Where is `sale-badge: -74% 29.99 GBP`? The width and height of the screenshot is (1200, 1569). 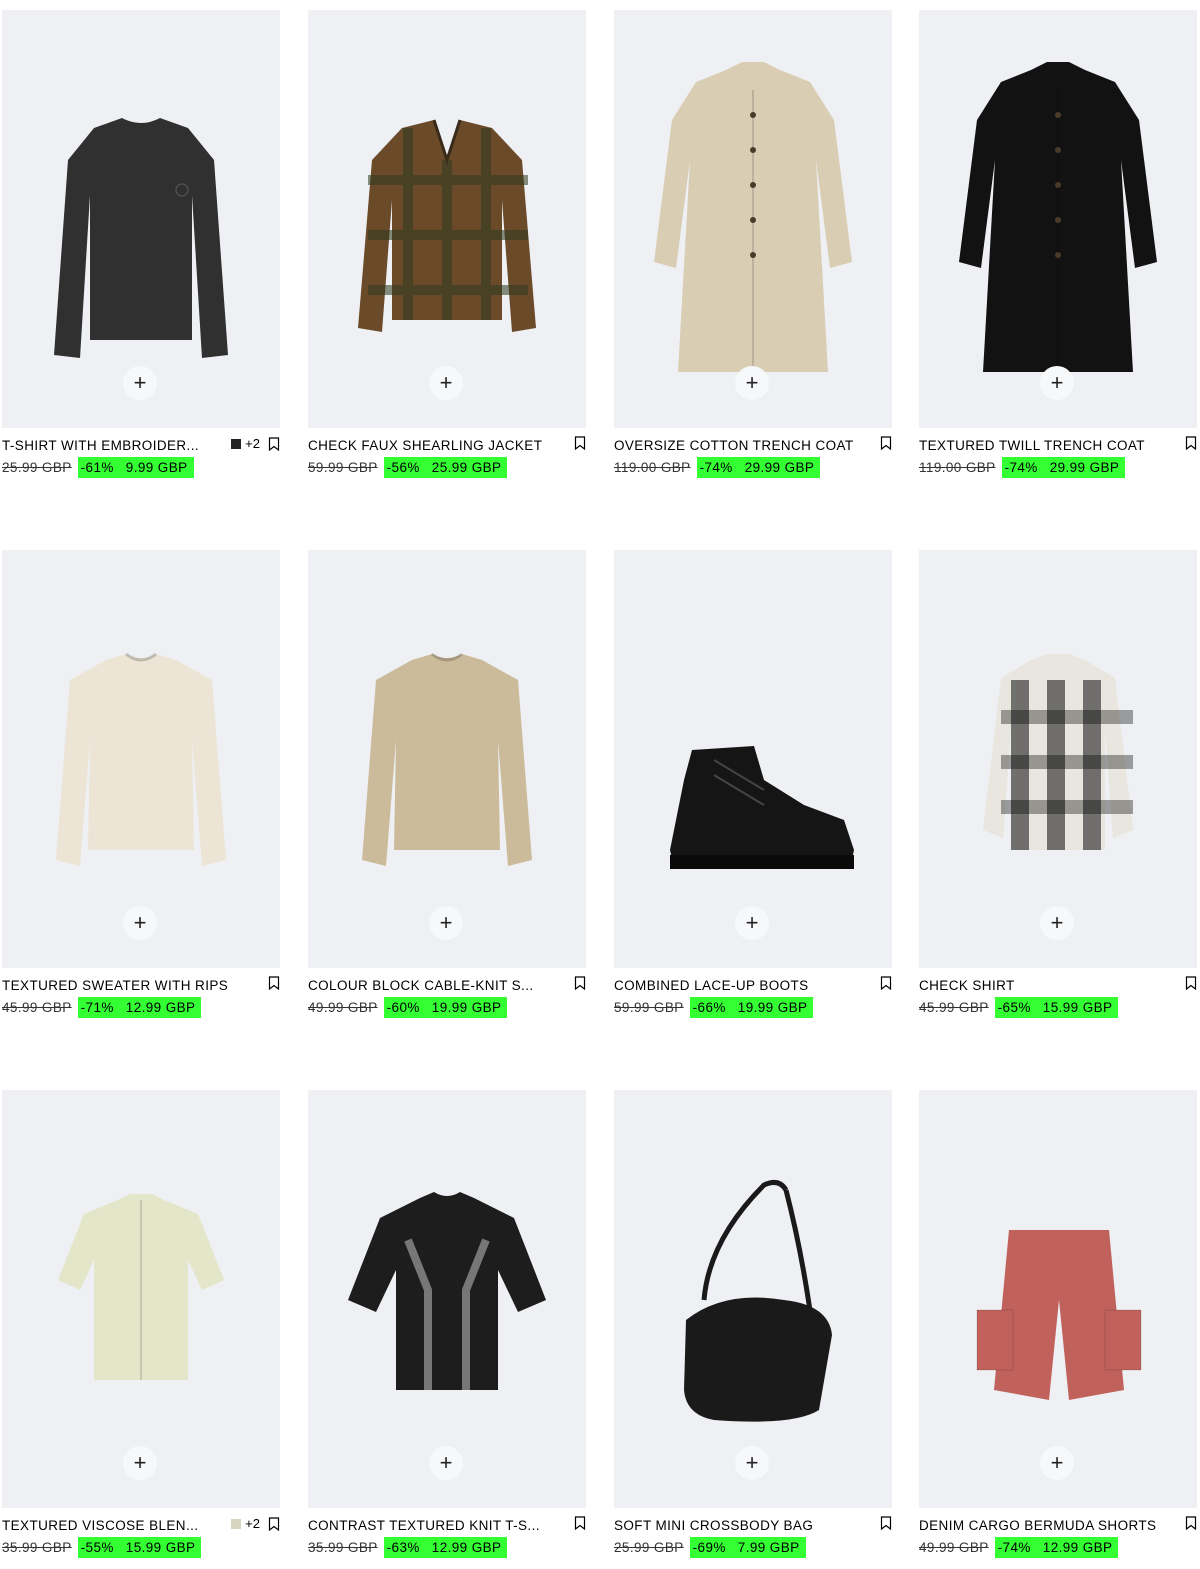 sale-badge: -74% 29.99 GBP is located at coordinates (1063, 467).